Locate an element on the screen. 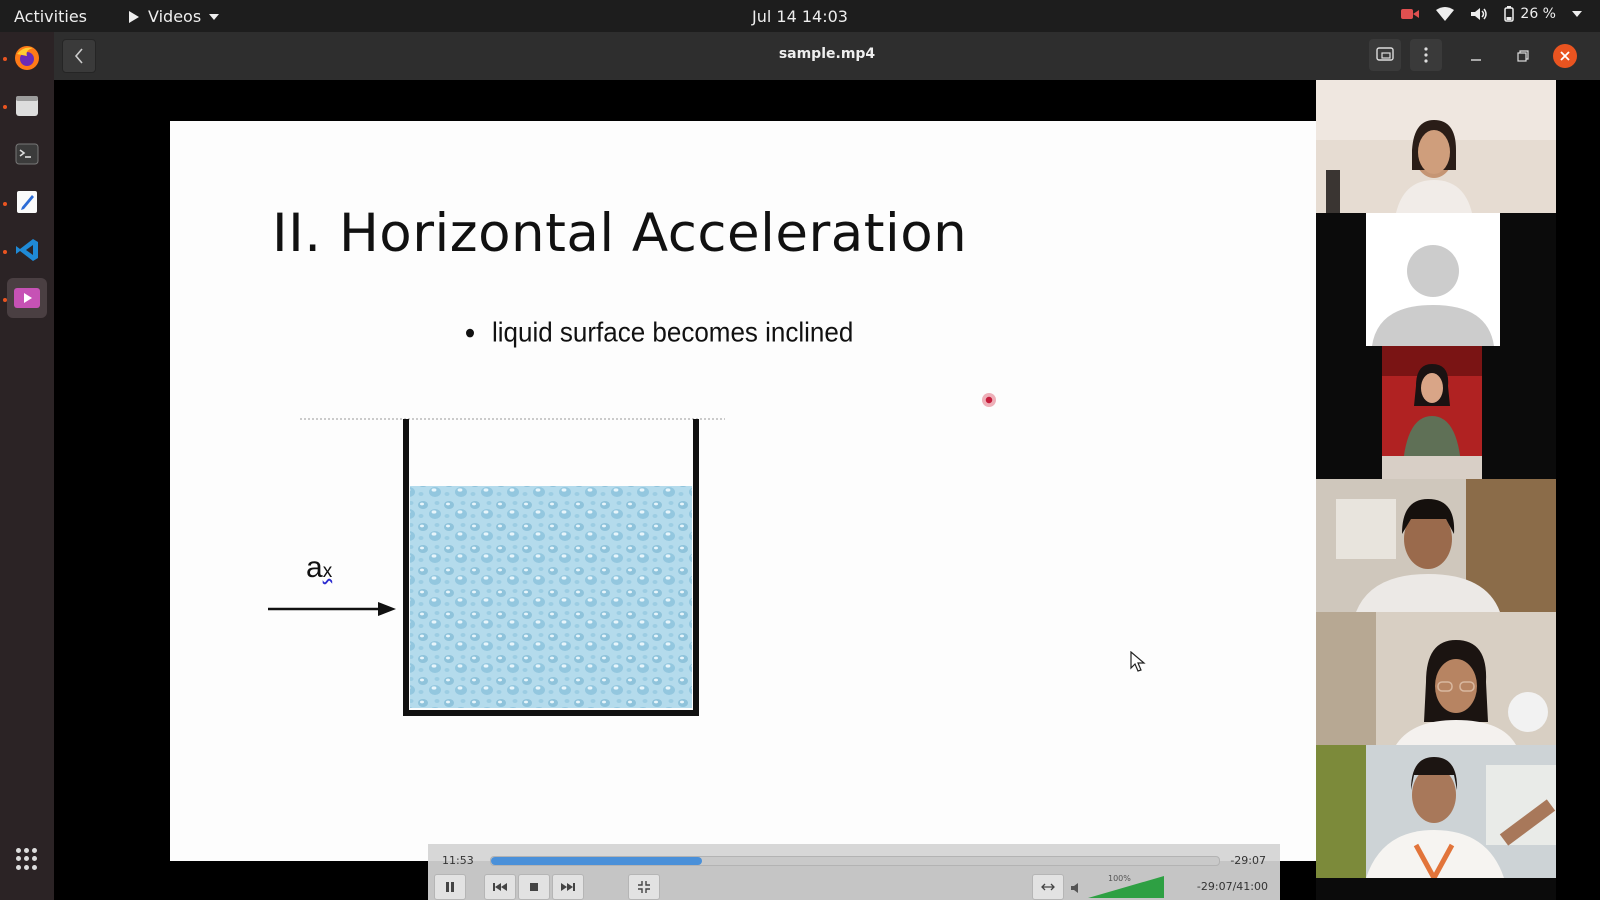 The height and width of the screenshot is (900, 1600). stop-button is located at coordinates (534, 887).